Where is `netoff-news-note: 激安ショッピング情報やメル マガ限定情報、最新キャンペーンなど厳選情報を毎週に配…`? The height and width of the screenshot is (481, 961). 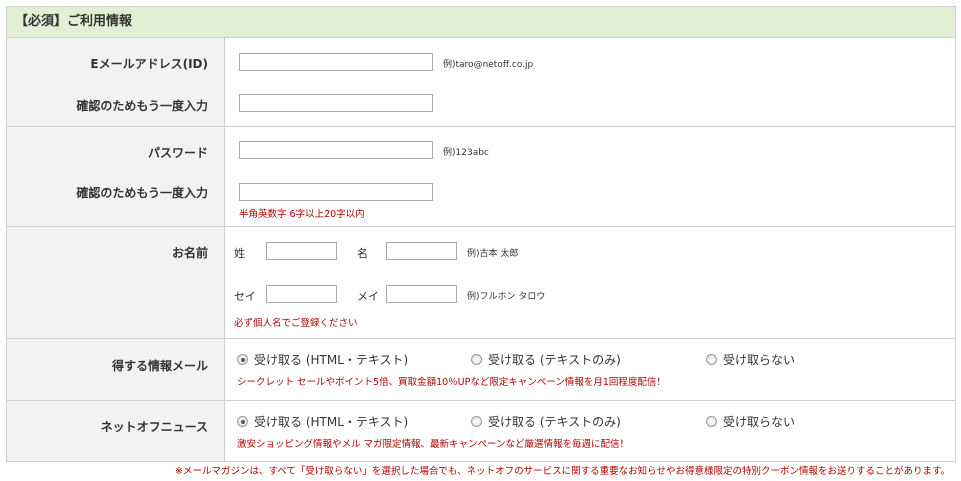
netoff-news-note: 激安ショッピング情報やメル マガ限定情報、最新キャンペーンなど厳選情報を毎週に配… is located at coordinates (433, 444).